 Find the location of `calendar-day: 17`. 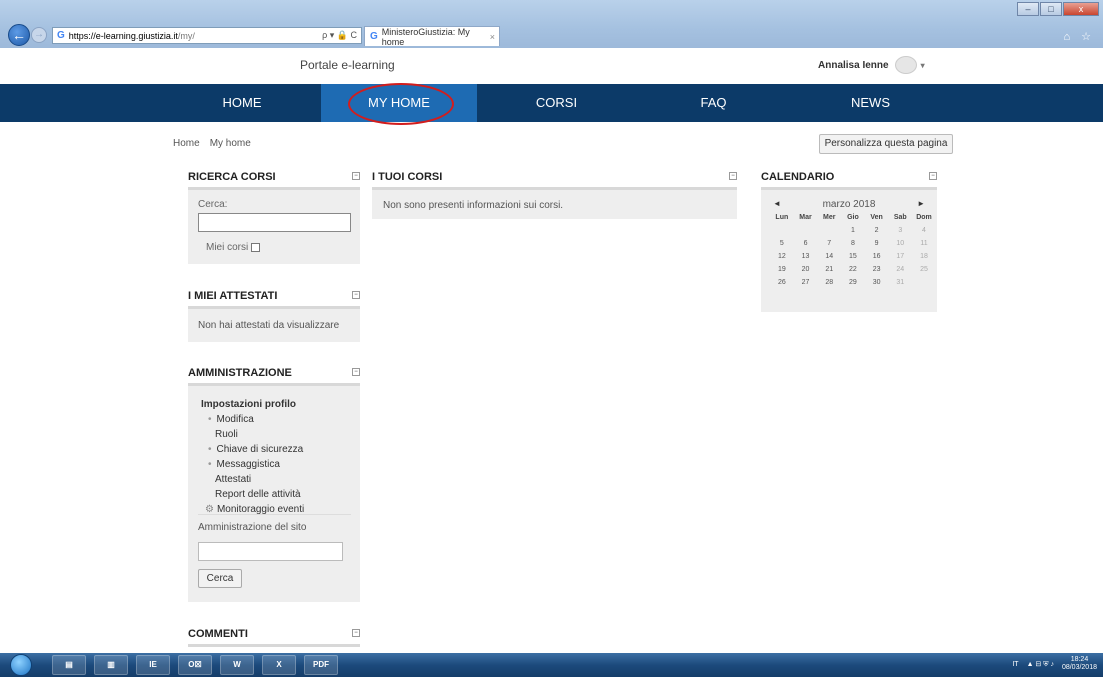

calendar-day: 17 is located at coordinates (900, 259).